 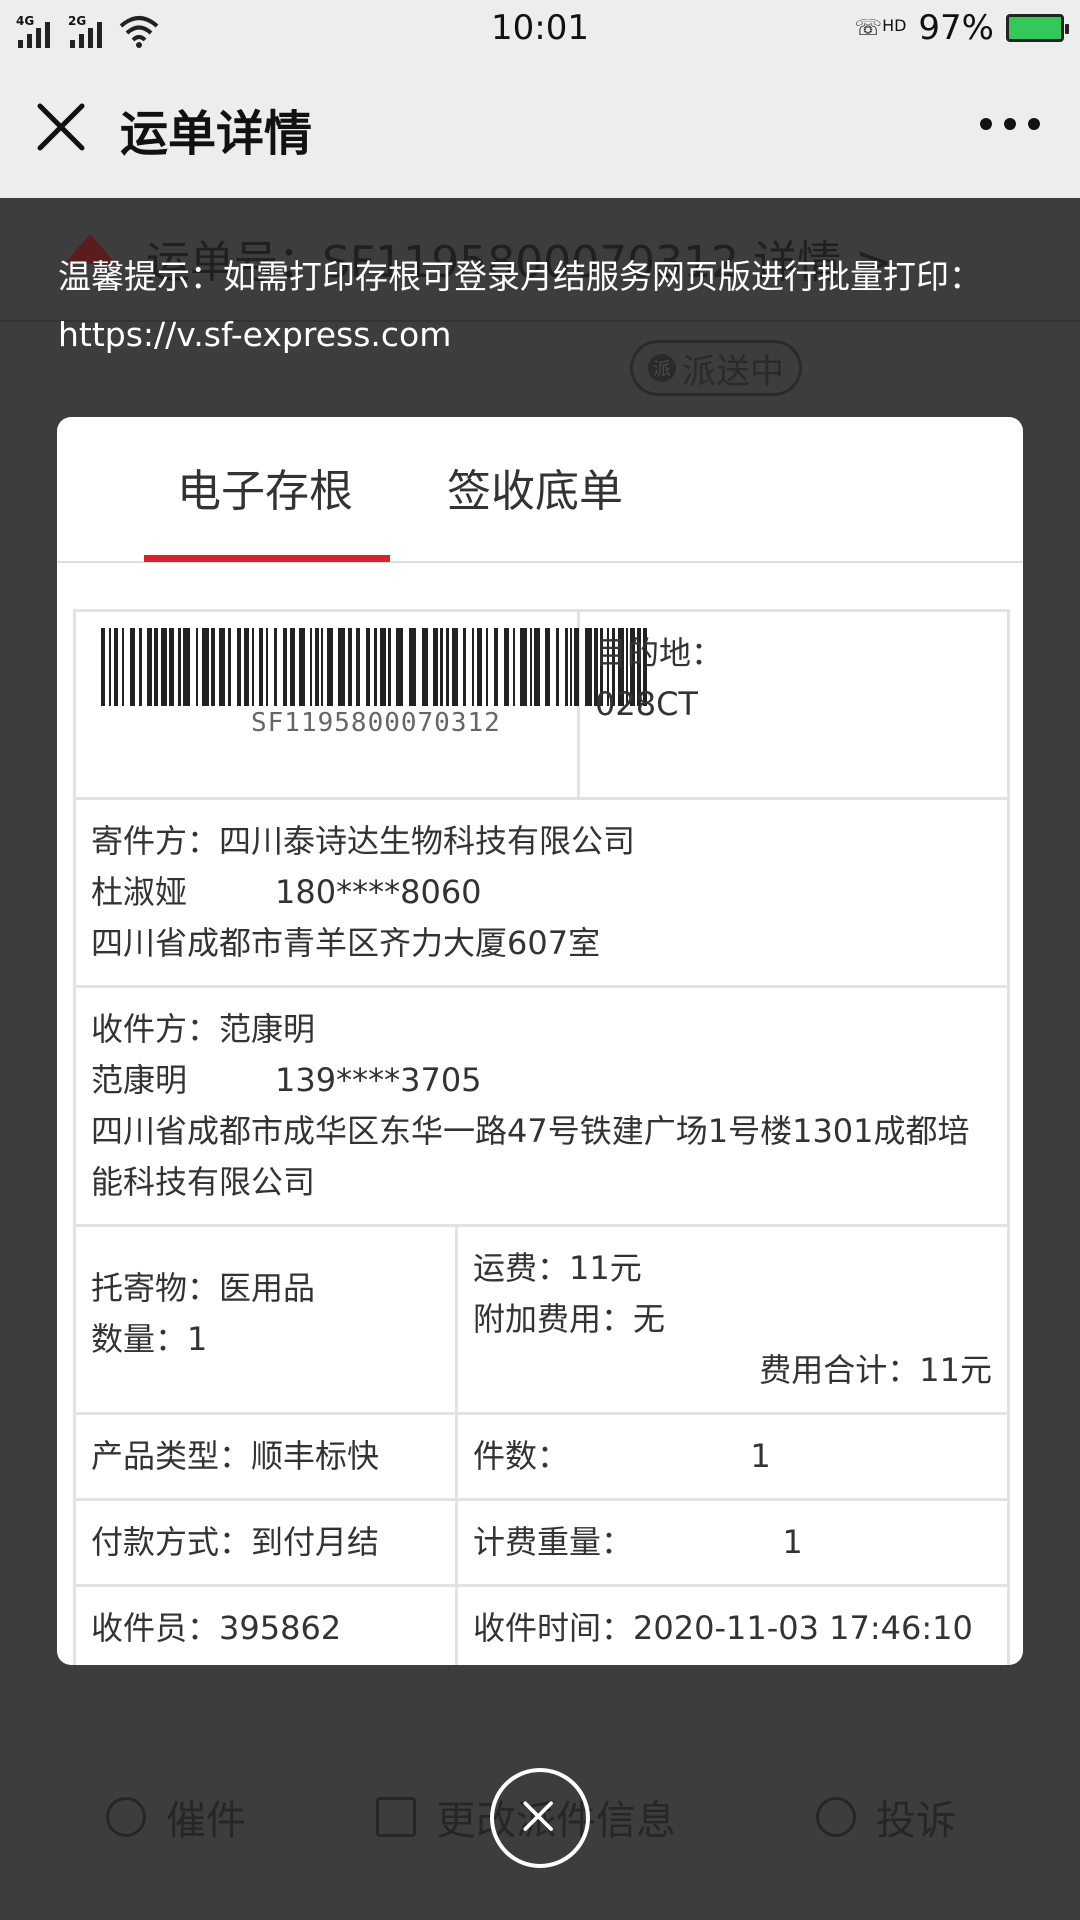 I want to click on urge-action: 催件, so click(x=176, y=1817).